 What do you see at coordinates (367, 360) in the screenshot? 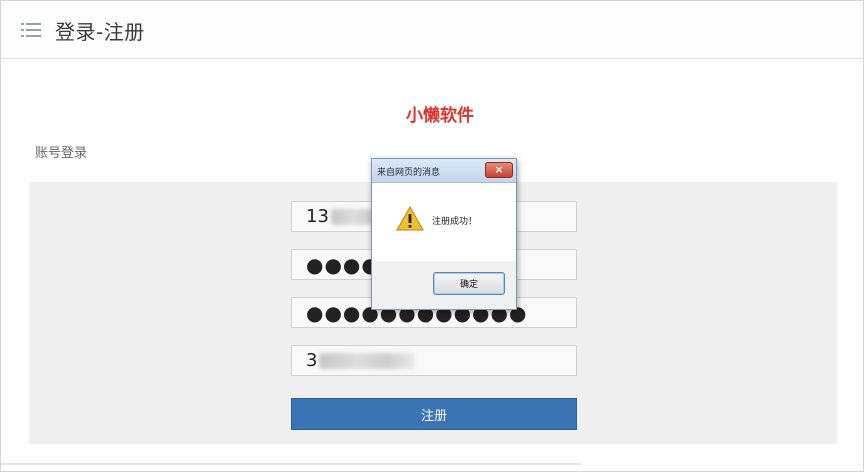
I see `blurred-text` at bounding box center [367, 360].